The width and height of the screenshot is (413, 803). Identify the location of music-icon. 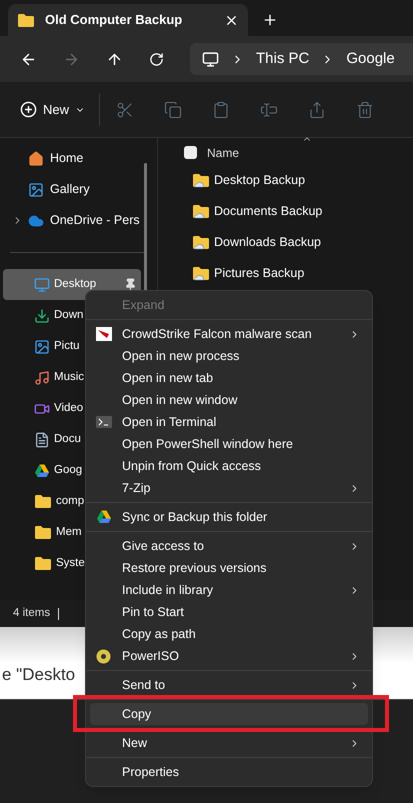
(42, 378).